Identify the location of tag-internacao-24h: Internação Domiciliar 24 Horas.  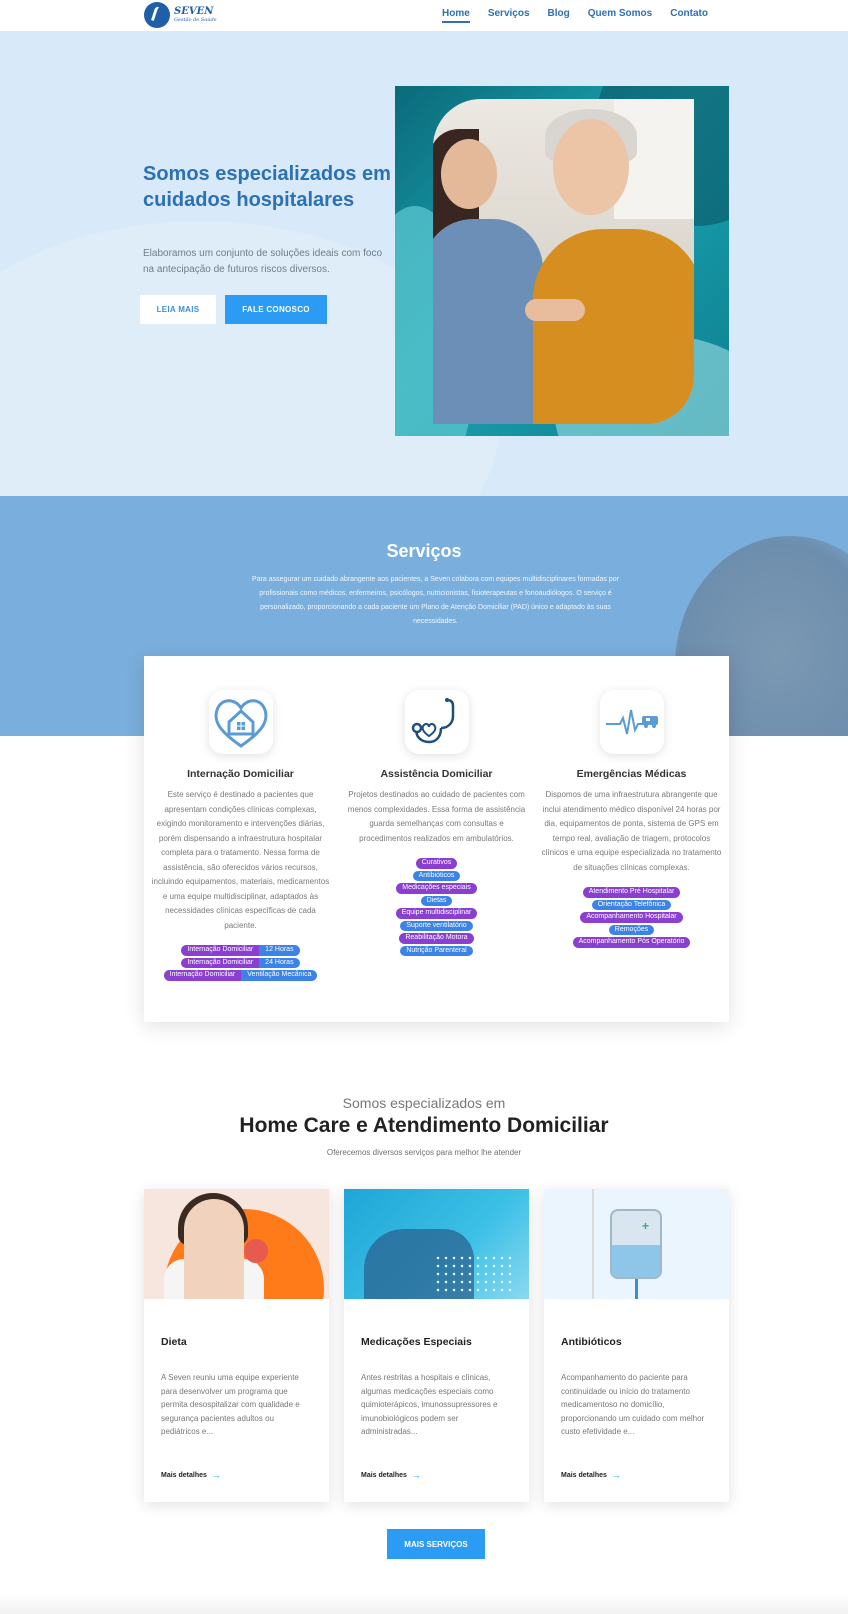
(240, 962).